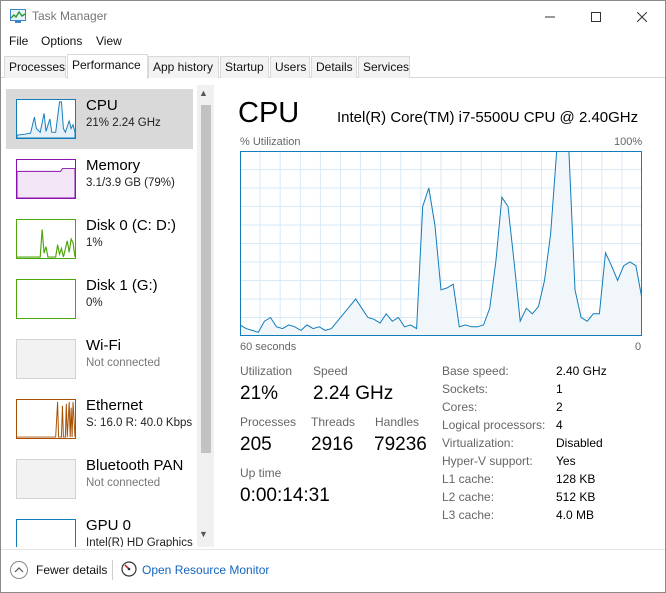 The height and width of the screenshot is (593, 666). I want to click on spec-value: Yes, so click(566, 461).